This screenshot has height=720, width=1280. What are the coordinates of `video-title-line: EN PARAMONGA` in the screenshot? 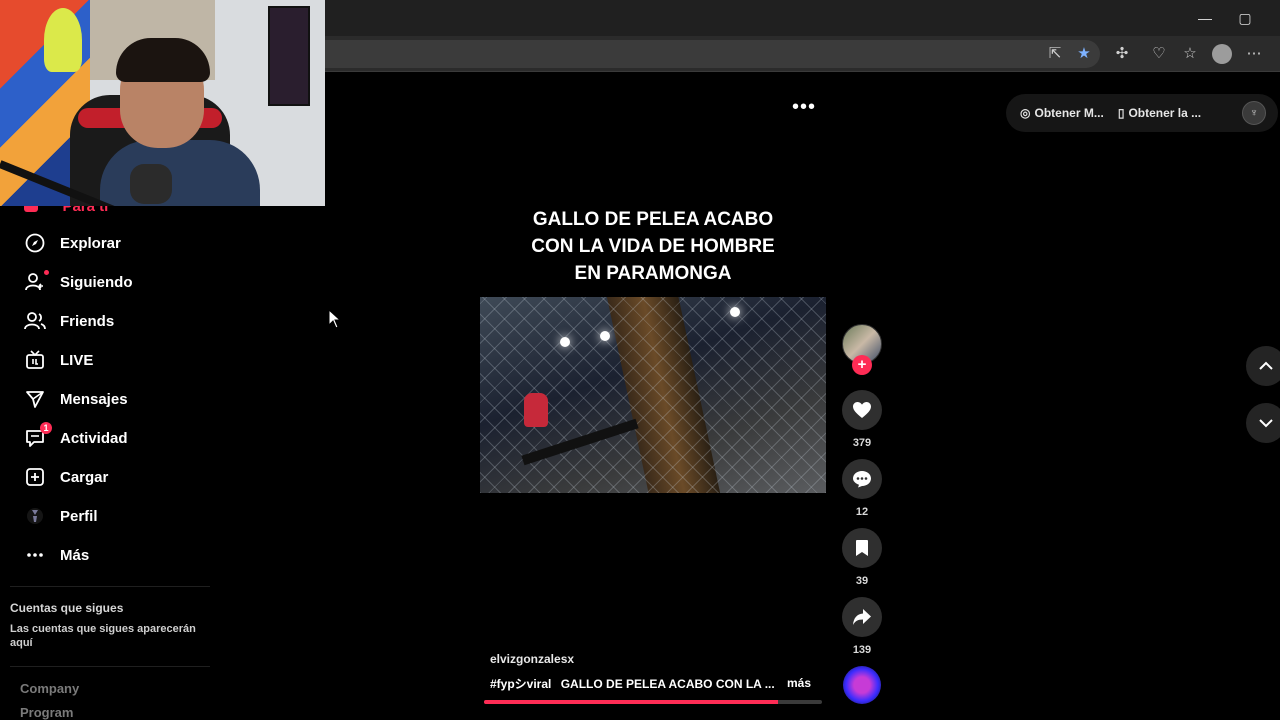 It's located at (653, 273).